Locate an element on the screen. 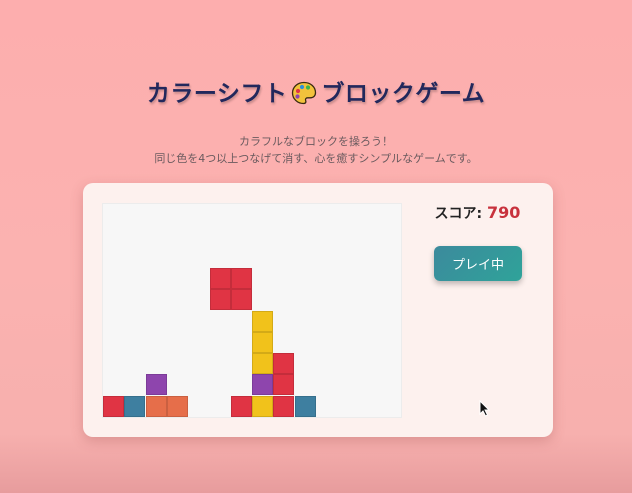 The image size is (632, 493). score-label: スコア: is located at coordinates (461, 214).